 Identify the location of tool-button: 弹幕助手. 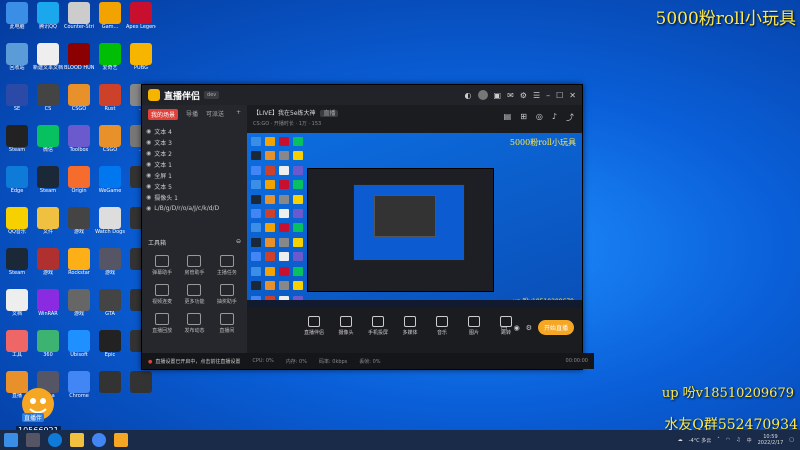
(162, 265).